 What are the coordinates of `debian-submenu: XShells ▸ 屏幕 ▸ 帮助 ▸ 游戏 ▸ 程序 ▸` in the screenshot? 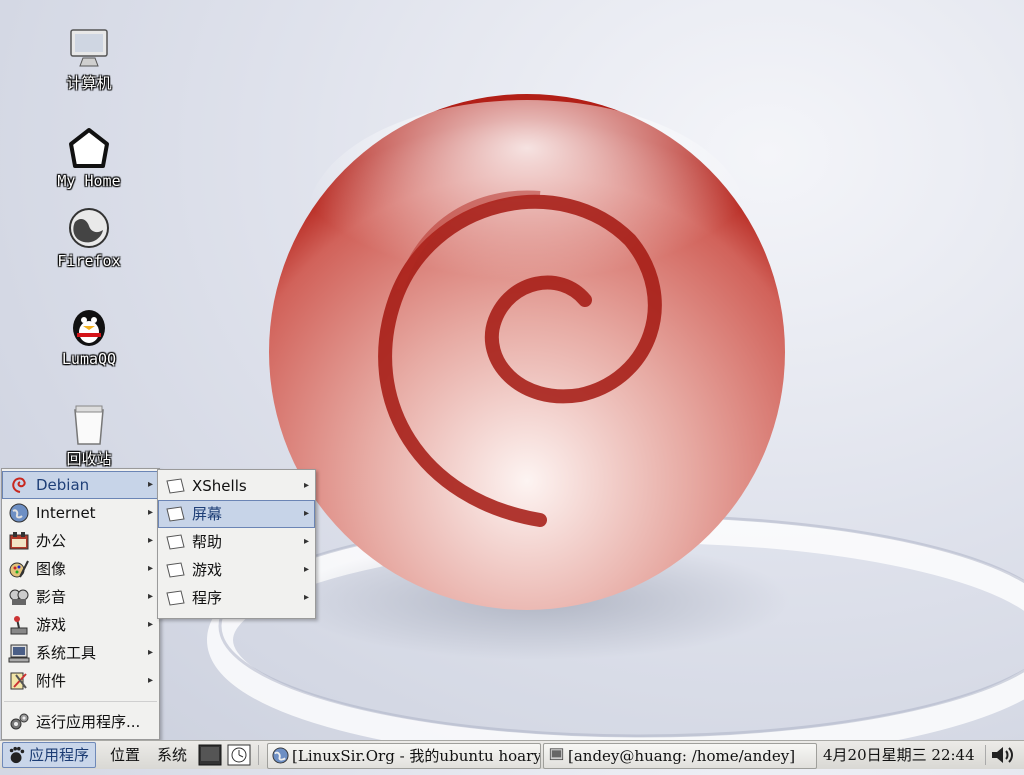 It's located at (236, 544).